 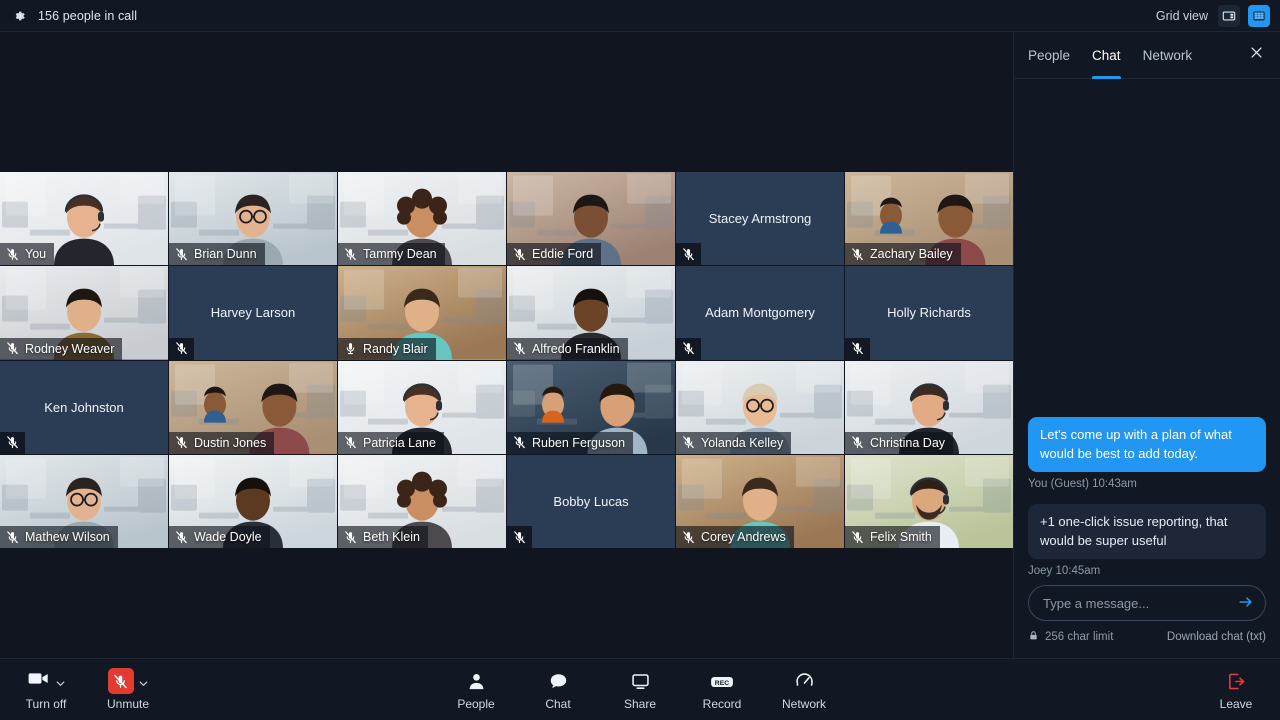 I want to click on mic-toggle-label: Unmute, so click(x=128, y=704).